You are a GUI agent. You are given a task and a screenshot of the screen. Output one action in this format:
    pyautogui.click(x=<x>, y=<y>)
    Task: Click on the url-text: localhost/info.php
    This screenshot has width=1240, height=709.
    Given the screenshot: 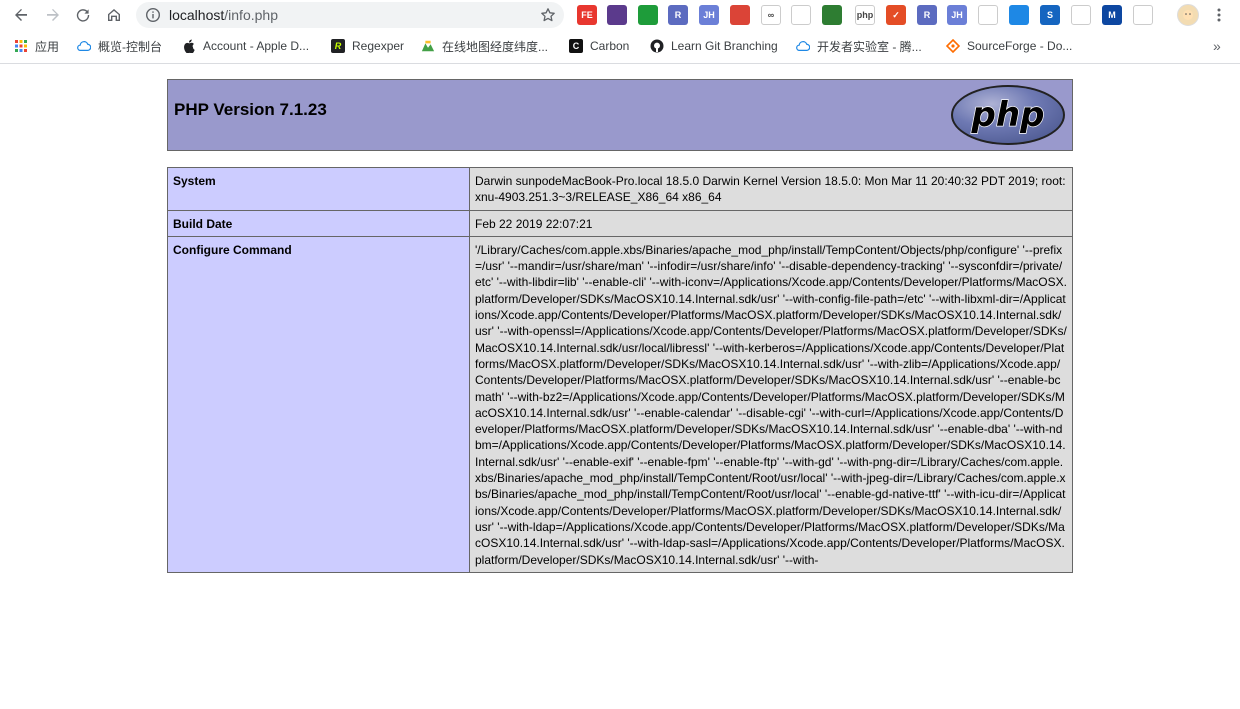 What is the action you would take?
    pyautogui.click(x=223, y=15)
    